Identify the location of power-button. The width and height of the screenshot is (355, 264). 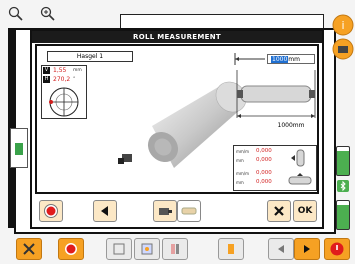
(337, 249).